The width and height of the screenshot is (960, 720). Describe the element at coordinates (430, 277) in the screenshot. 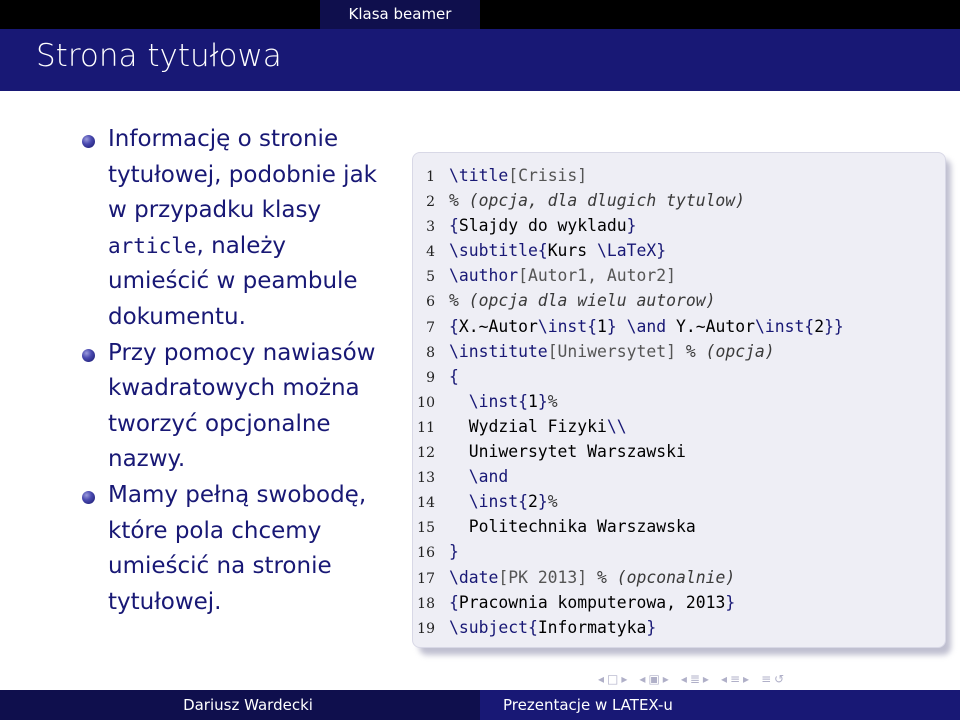

I see `code-line-number: 5` at that location.